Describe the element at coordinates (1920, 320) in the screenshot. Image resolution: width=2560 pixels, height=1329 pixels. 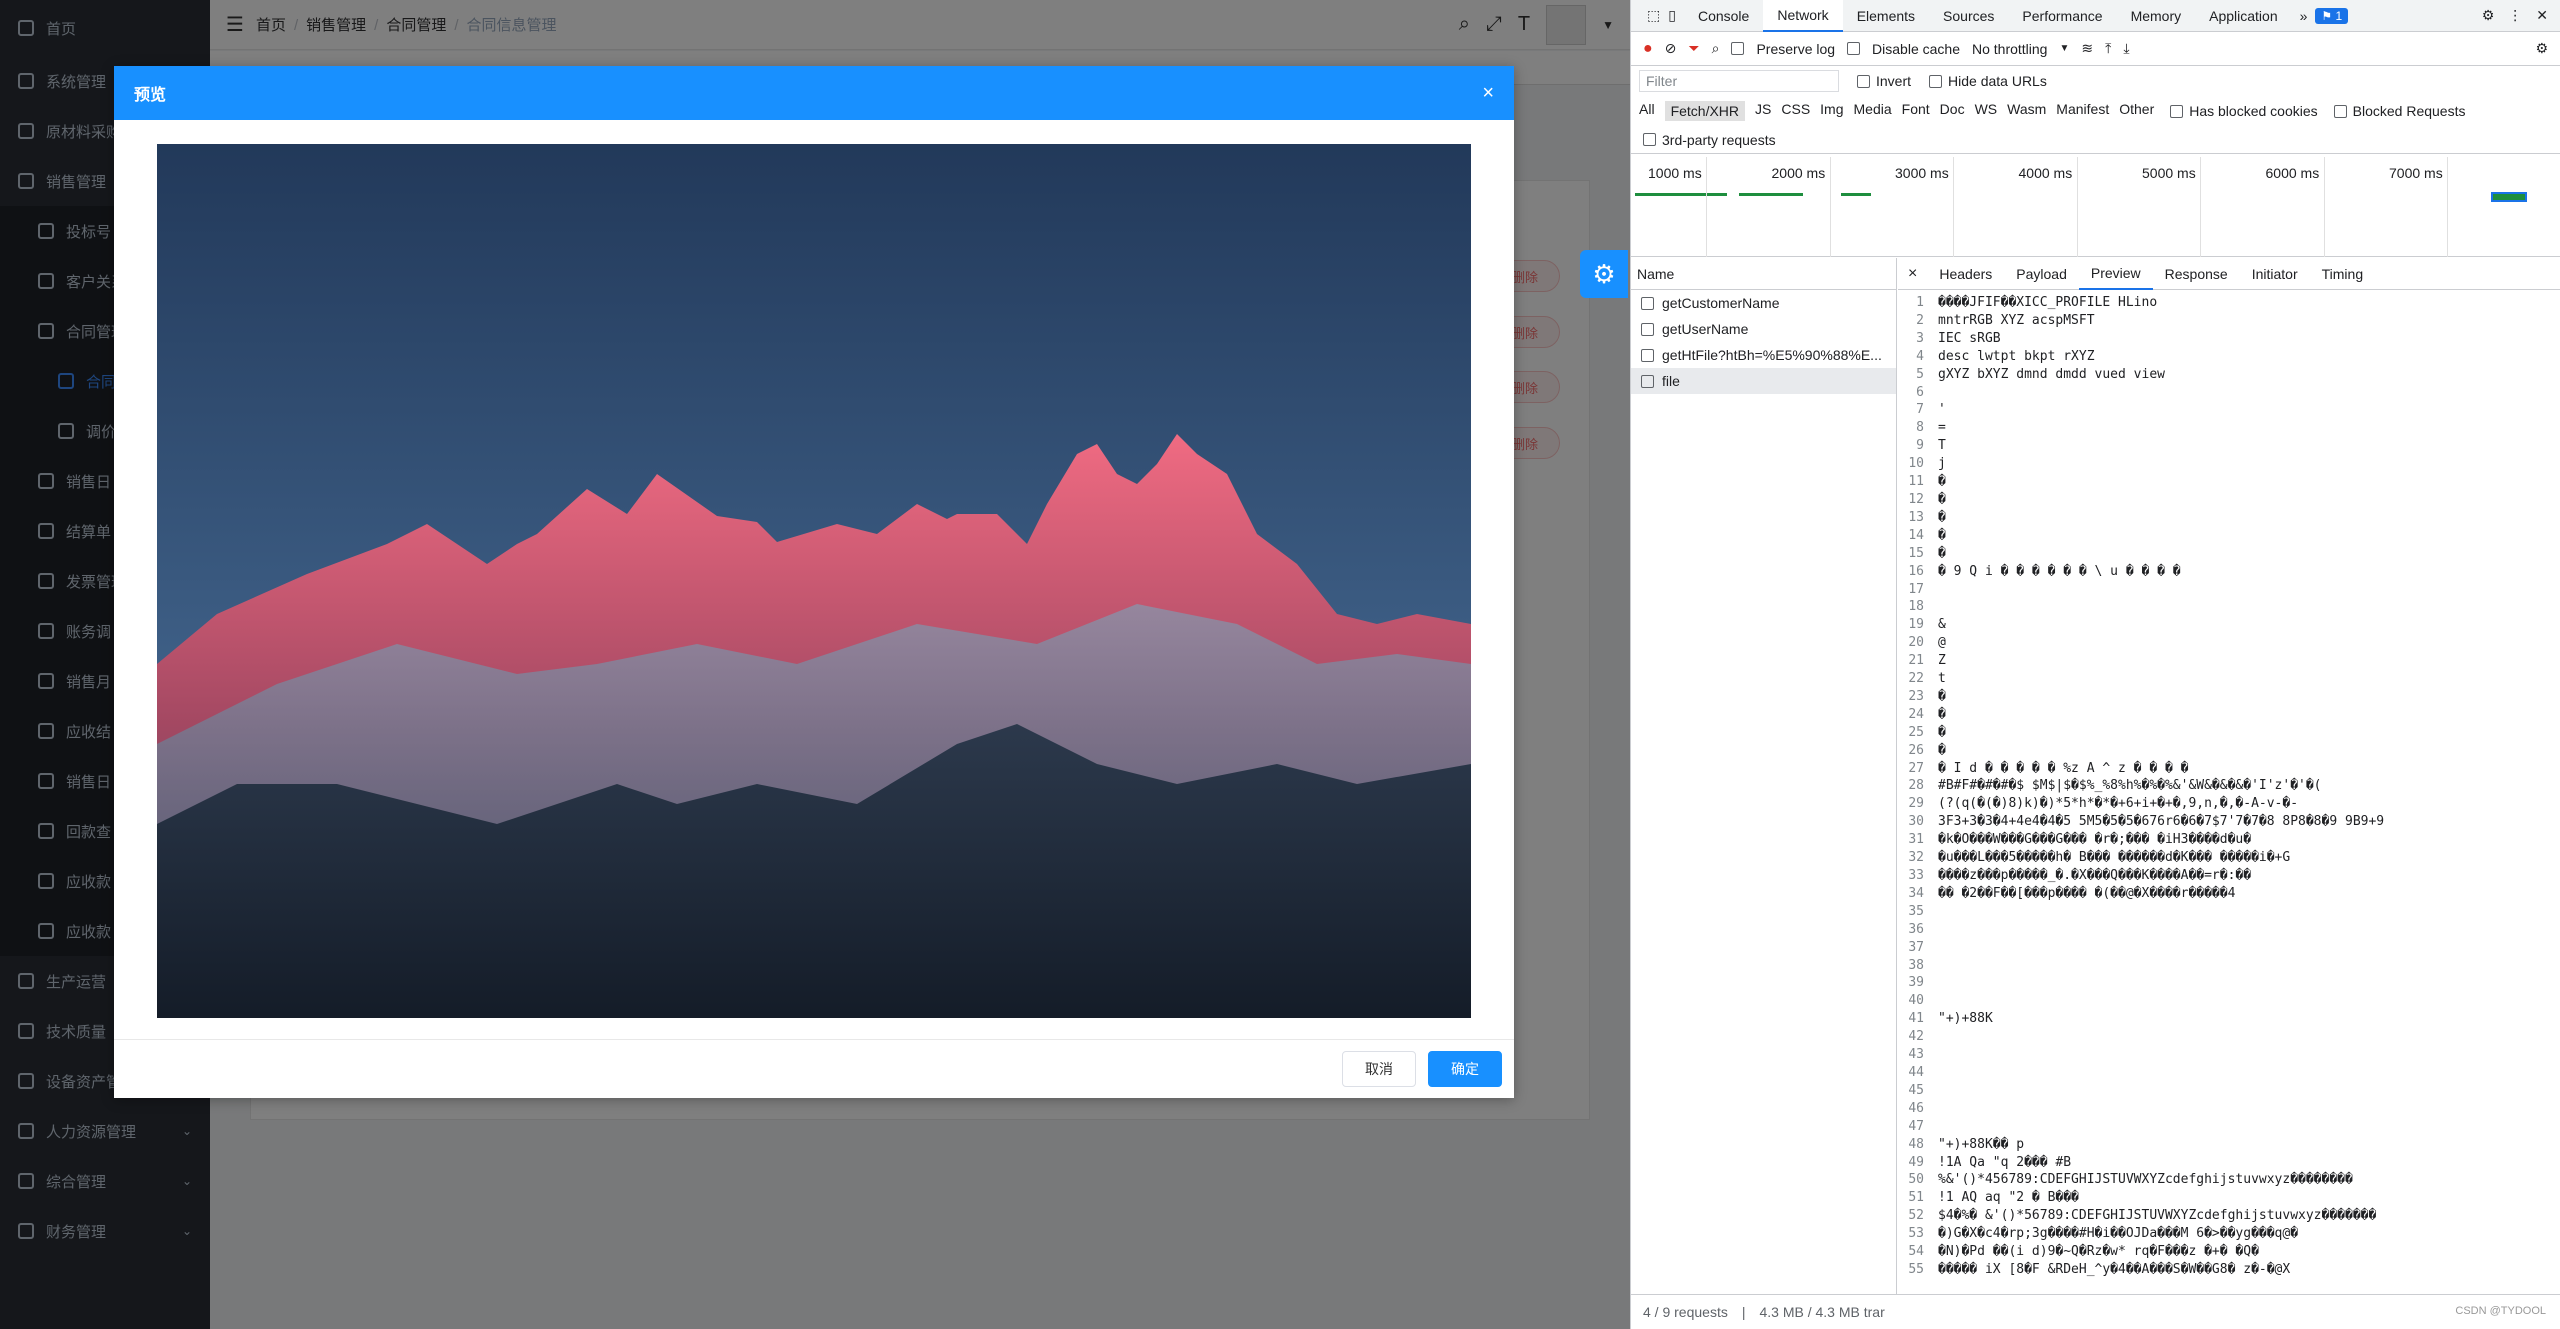
I see `line-number: 2` at that location.